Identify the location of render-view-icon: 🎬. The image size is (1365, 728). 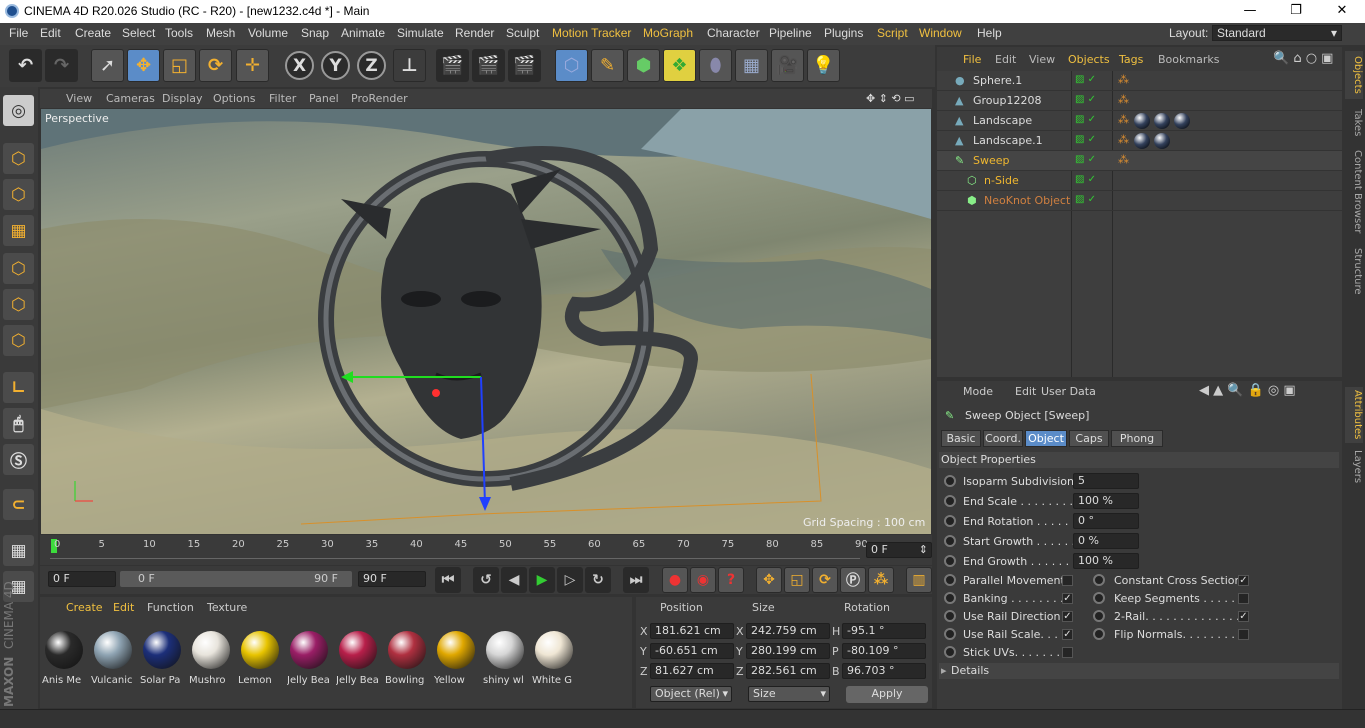
(452, 65).